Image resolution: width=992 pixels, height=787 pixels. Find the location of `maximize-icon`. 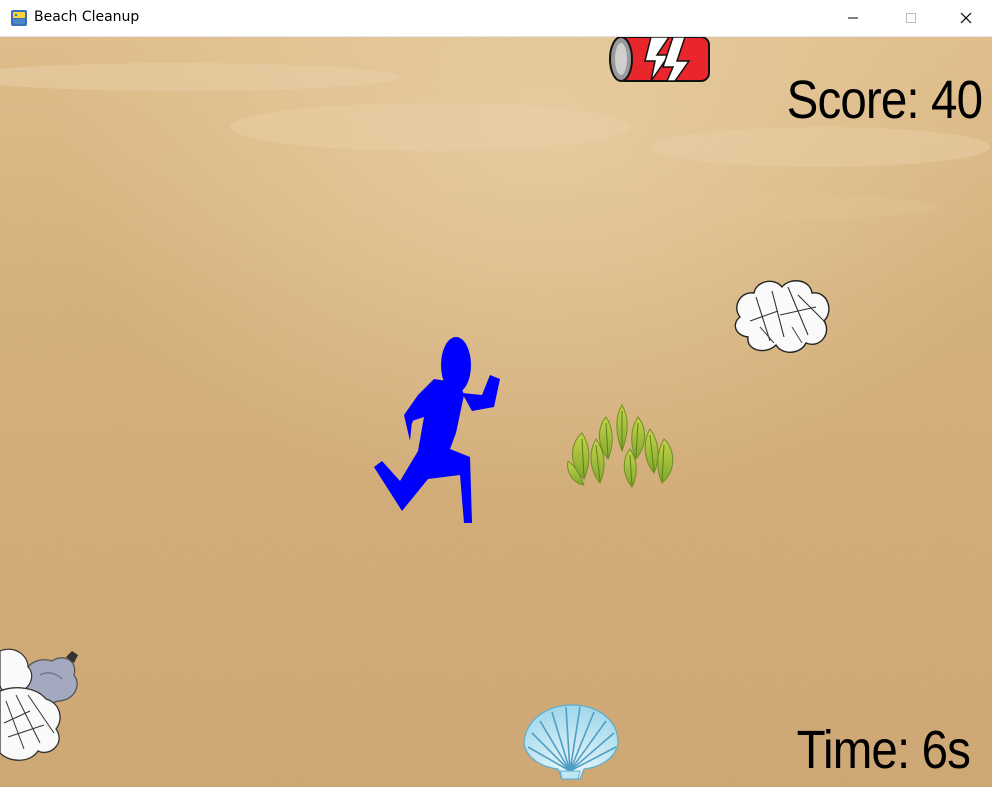

maximize-icon is located at coordinates (911, 18).